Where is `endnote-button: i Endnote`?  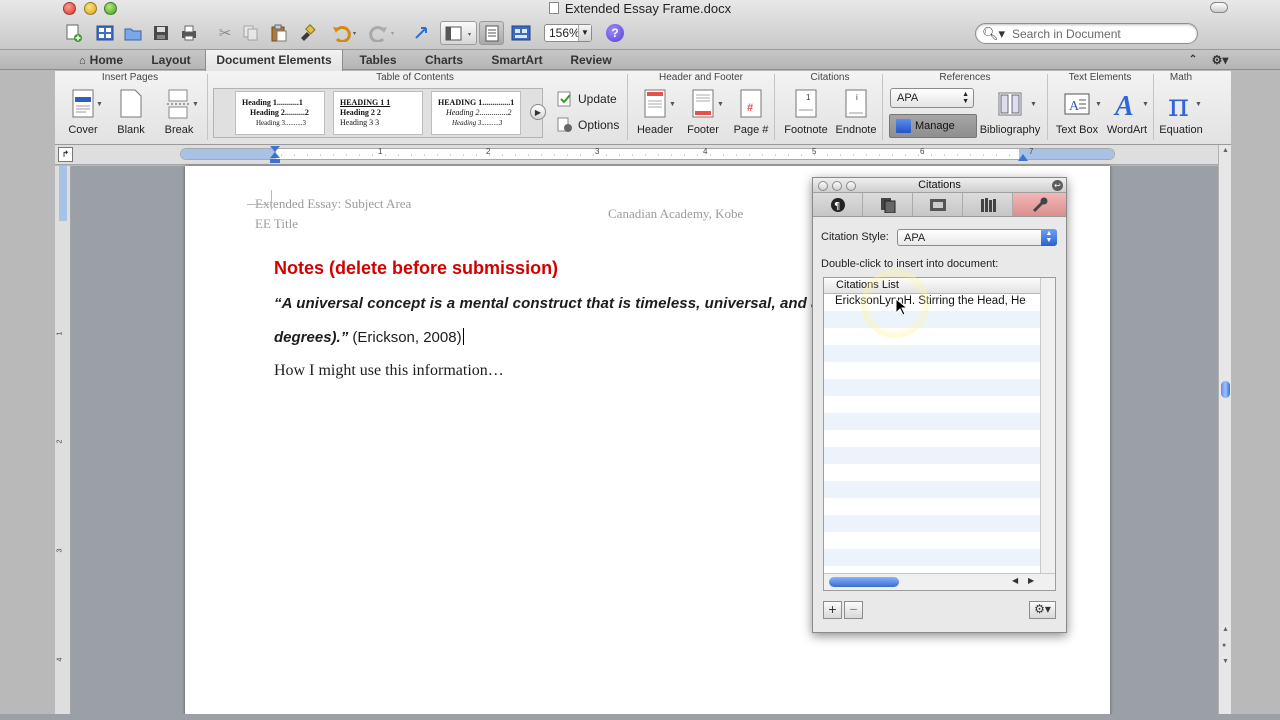
endnote-button: i Endnote is located at coordinates (856, 106).